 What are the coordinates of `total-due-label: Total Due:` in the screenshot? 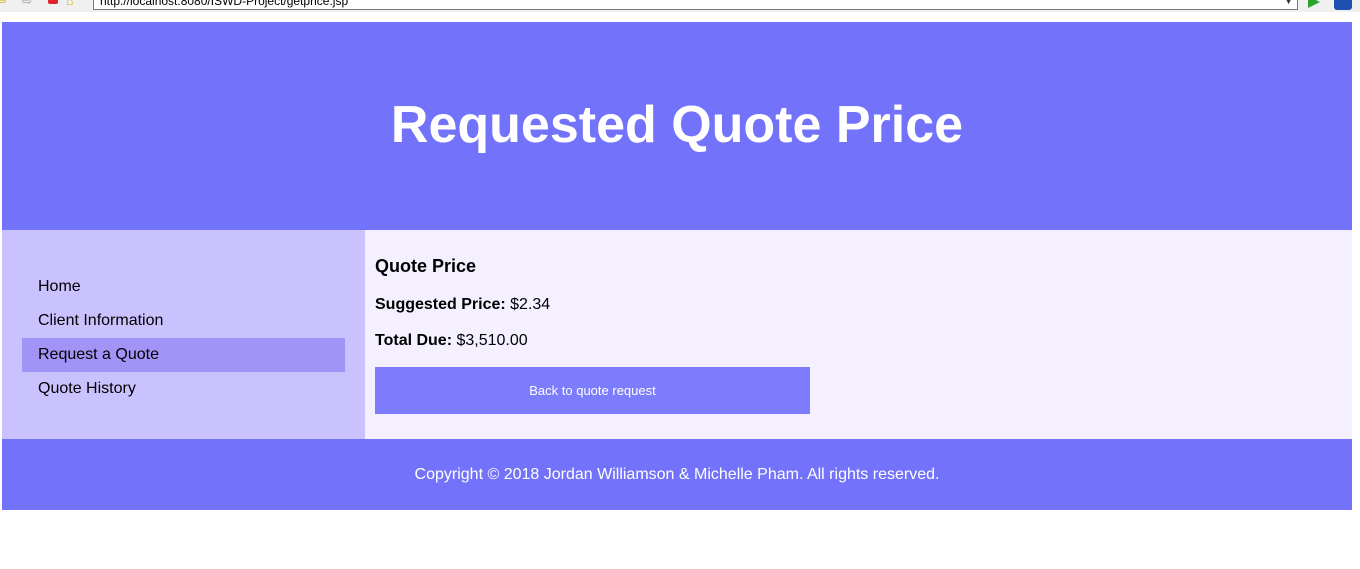 It's located at (414, 340).